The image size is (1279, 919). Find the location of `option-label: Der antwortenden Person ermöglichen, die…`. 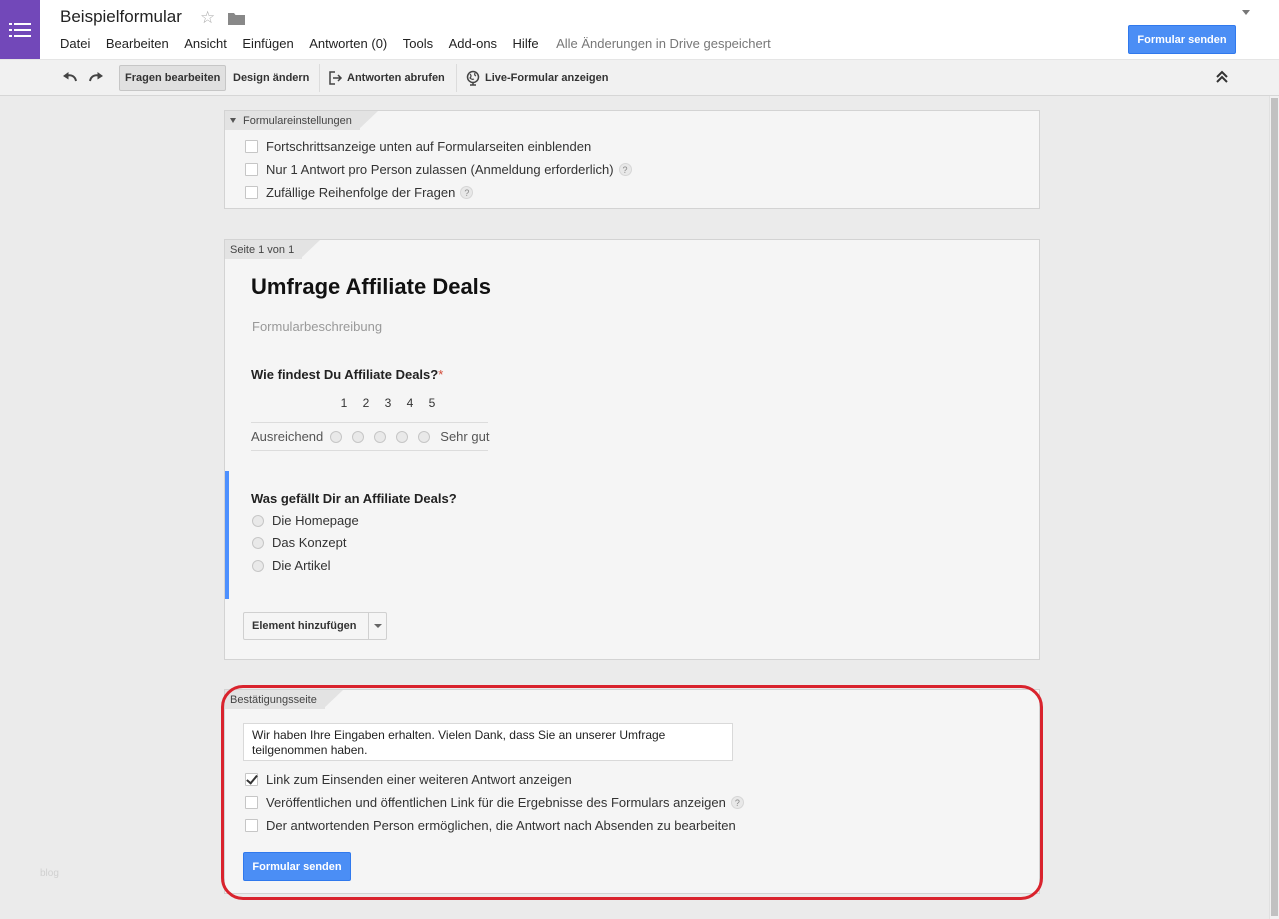

option-label: Der antwortenden Person ermöglichen, die… is located at coordinates (501, 825).